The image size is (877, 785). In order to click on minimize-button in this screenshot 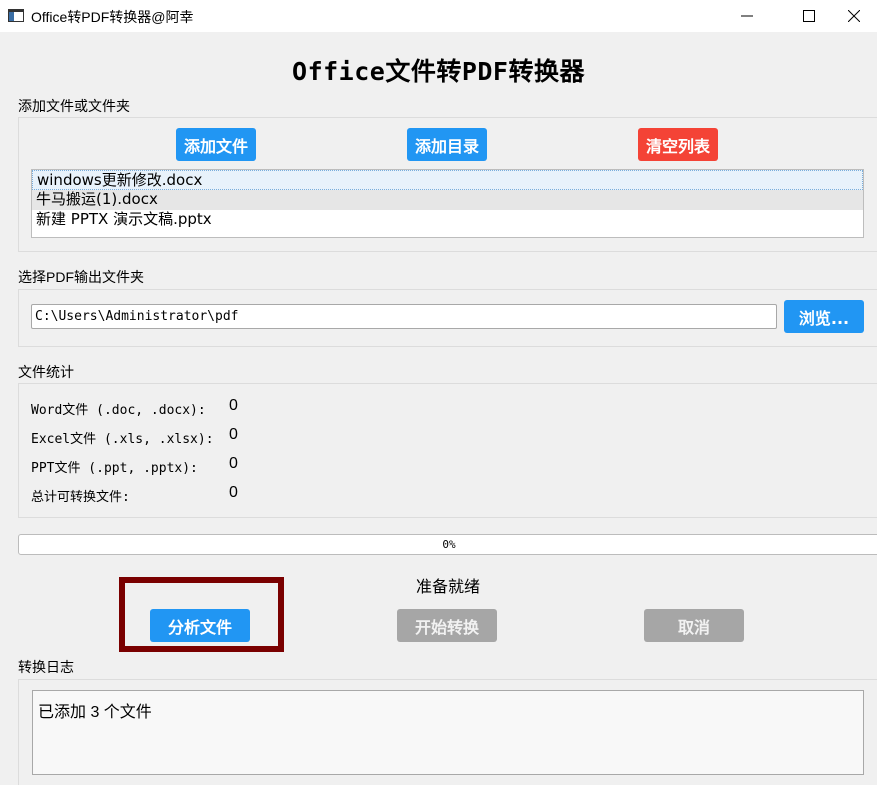, I will do `click(747, 16)`.